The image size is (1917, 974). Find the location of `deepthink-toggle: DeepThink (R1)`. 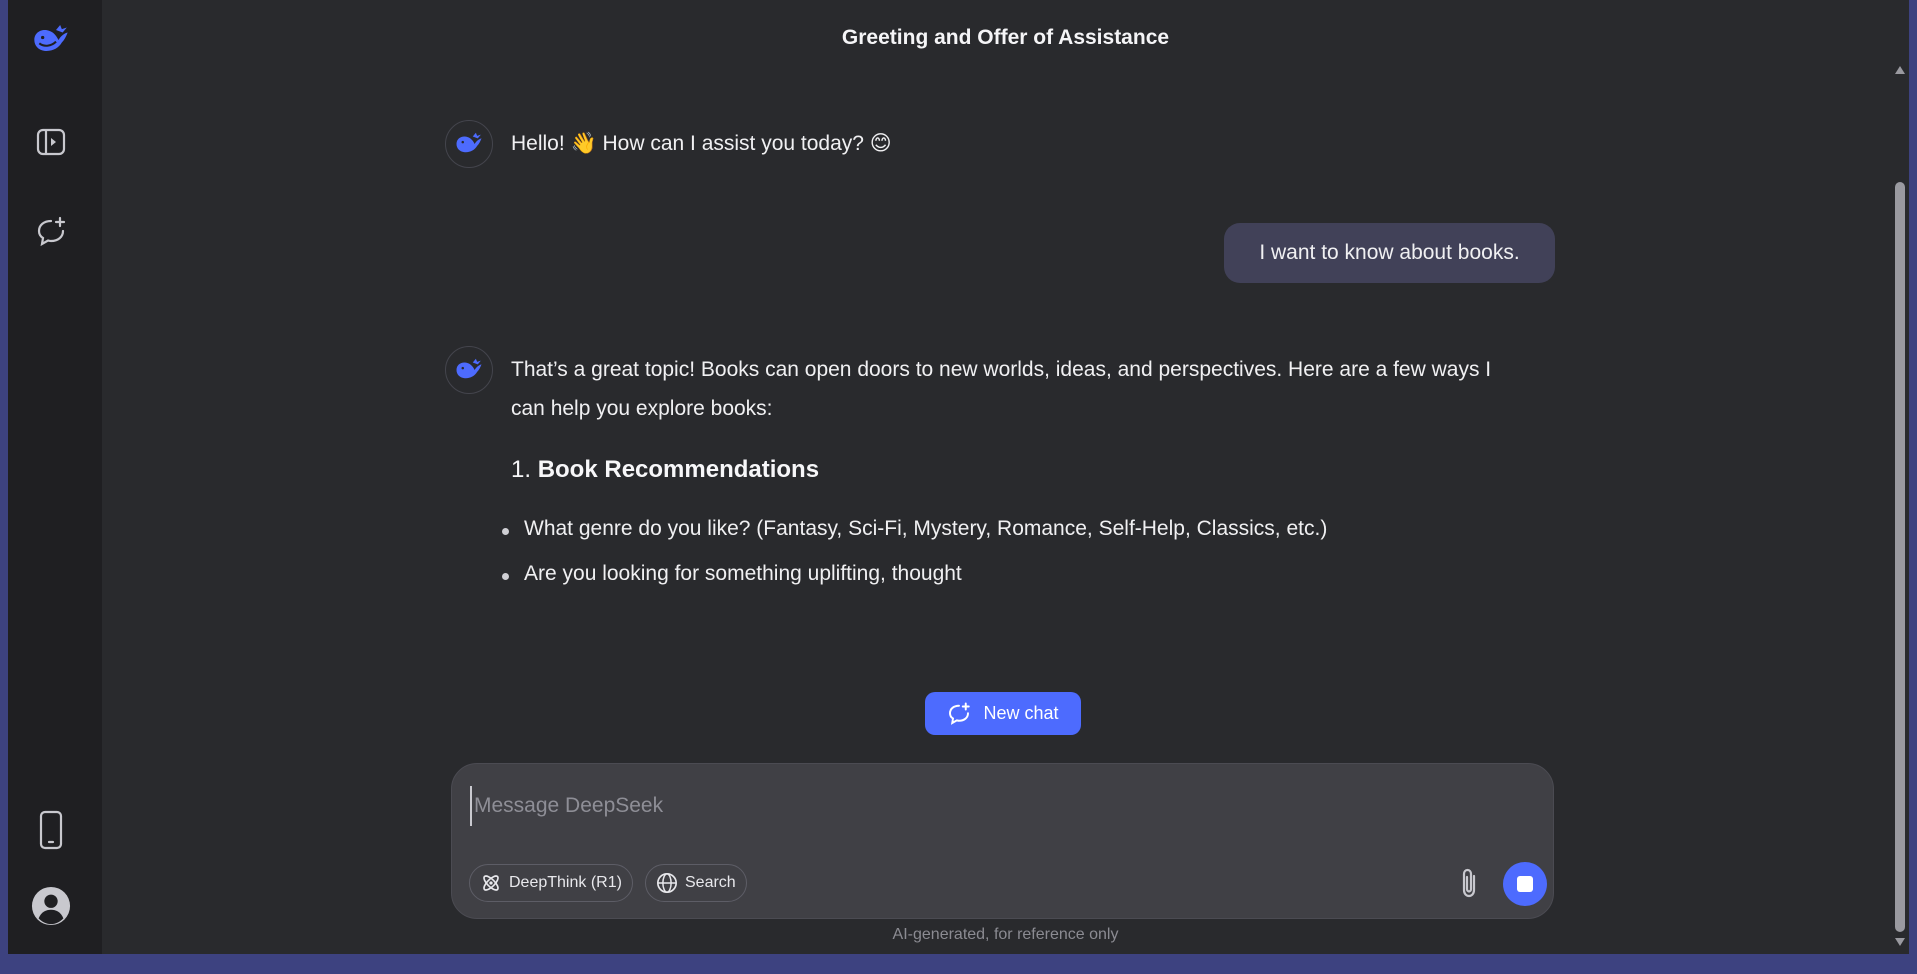

deepthink-toggle: DeepThink (R1) is located at coordinates (551, 883).